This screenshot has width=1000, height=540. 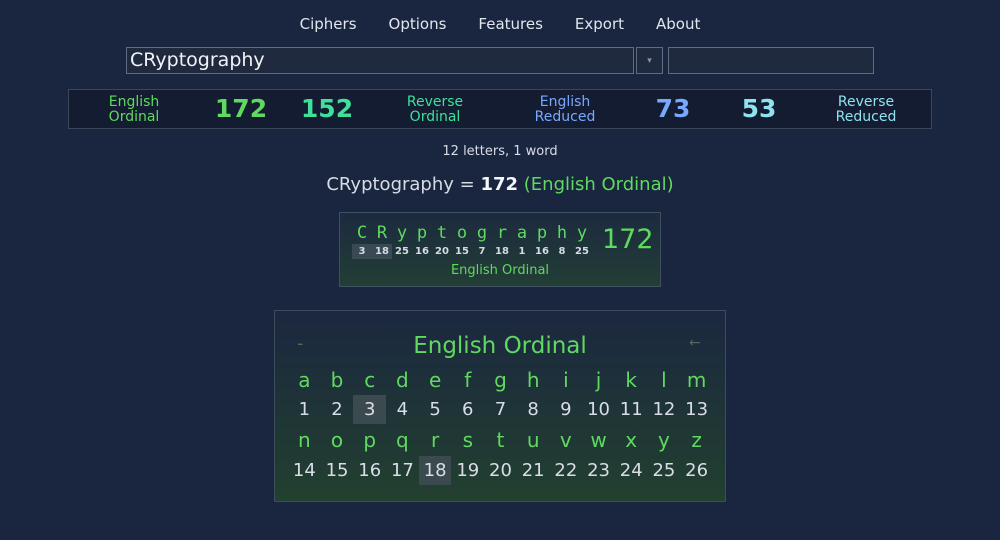 What do you see at coordinates (435, 470) in the screenshot?
I see `chart-number: 18` at bounding box center [435, 470].